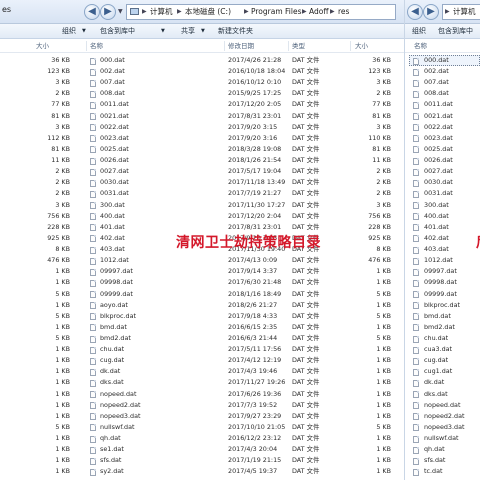 This screenshot has height=480, width=480. Describe the element at coordinates (436, 93) in the screenshot. I see `right-file-name: 008.dat` at that location.